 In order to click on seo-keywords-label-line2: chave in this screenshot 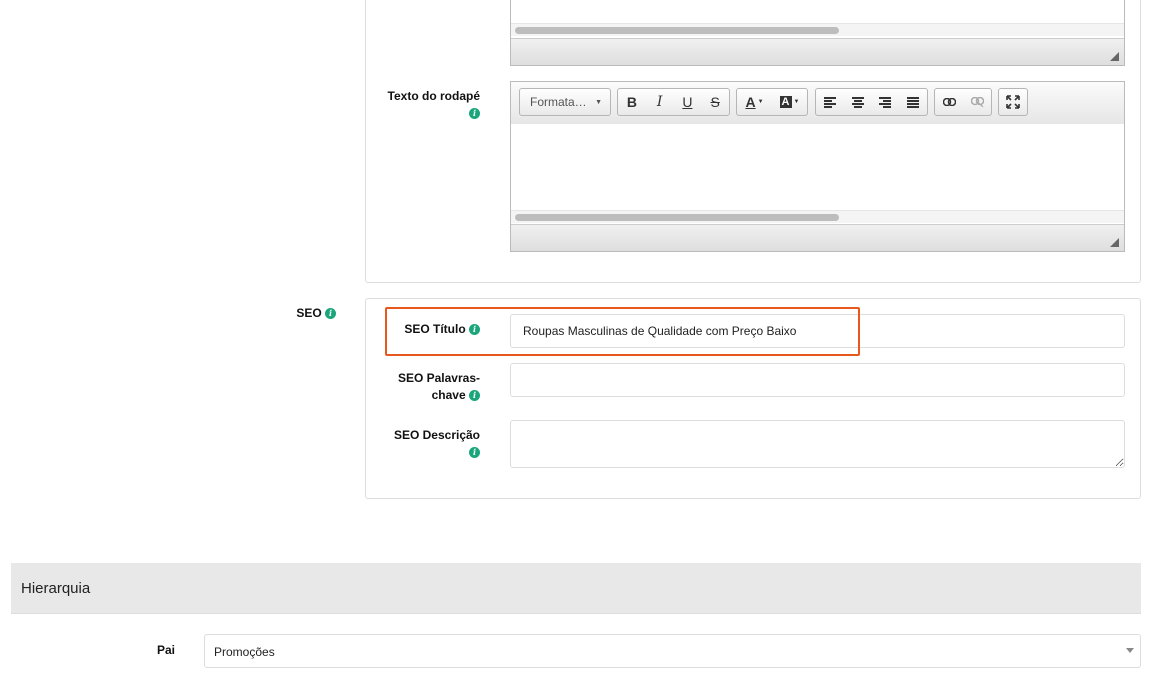, I will do `click(448, 395)`.